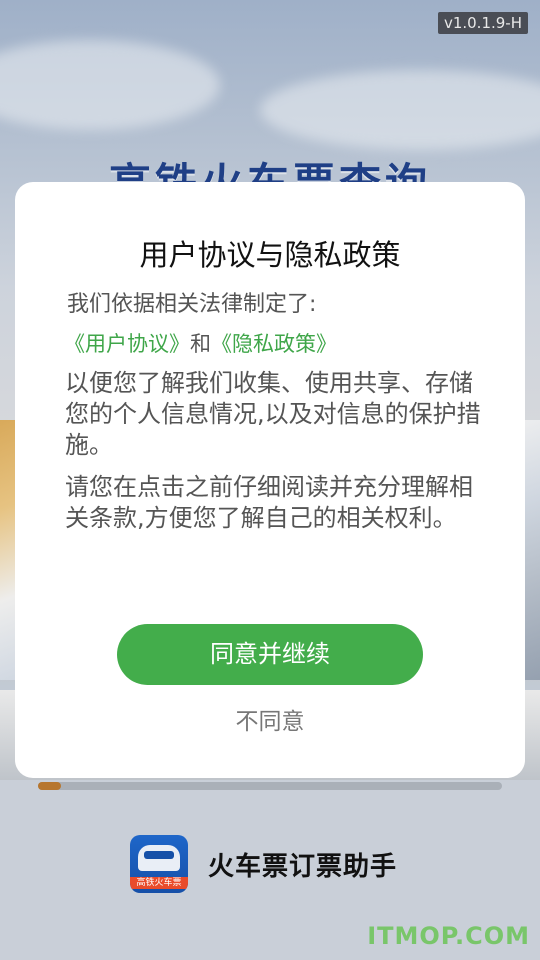 The height and width of the screenshot is (960, 540). What do you see at coordinates (270, 786) in the screenshot?
I see `loading-progress-bar` at bounding box center [270, 786].